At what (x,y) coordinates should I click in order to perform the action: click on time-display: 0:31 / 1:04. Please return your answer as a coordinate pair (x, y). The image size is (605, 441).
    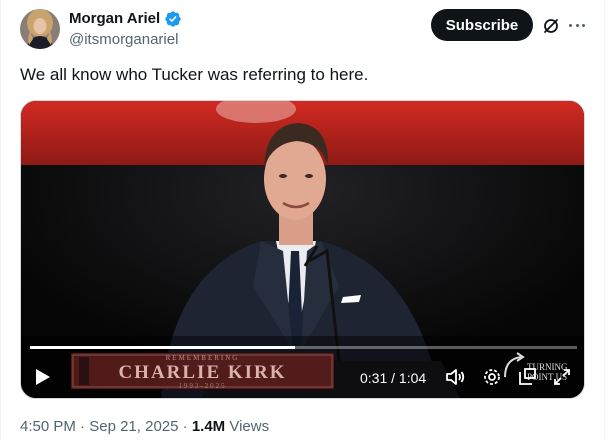
    Looking at the image, I should click on (393, 378).